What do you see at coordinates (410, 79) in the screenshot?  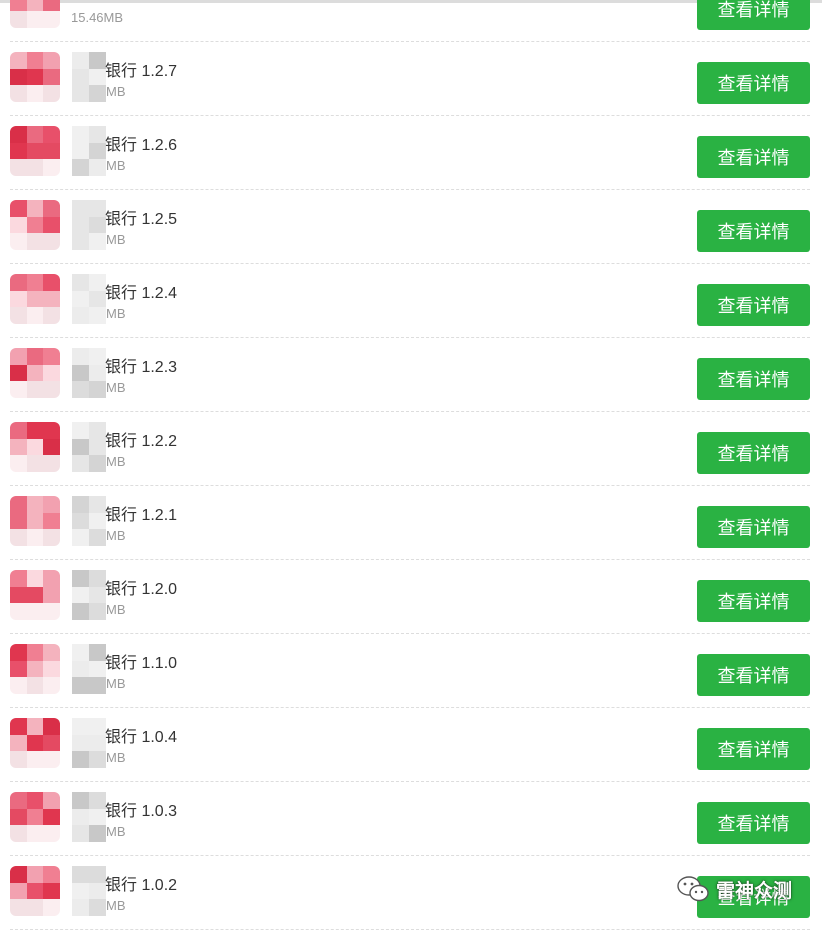 I see `list-item: 银行 1.2.7 MB 查看详情` at bounding box center [410, 79].